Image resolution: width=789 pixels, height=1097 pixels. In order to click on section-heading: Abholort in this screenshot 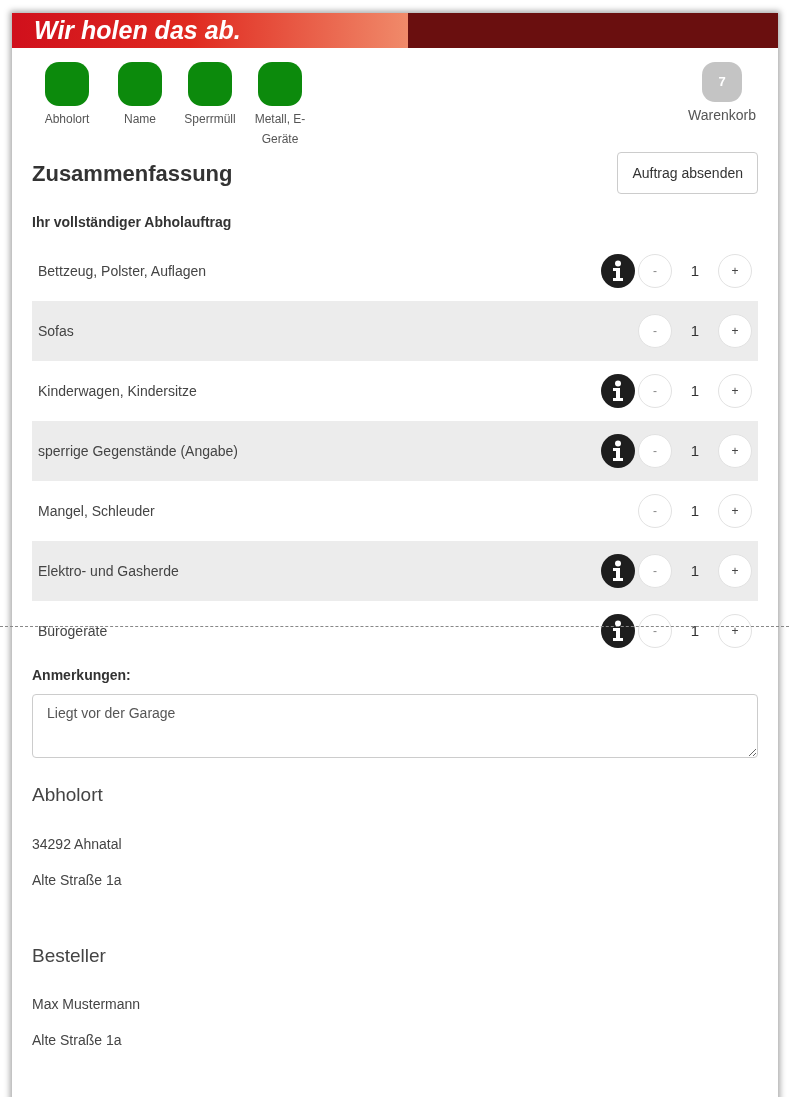, I will do `click(68, 795)`.